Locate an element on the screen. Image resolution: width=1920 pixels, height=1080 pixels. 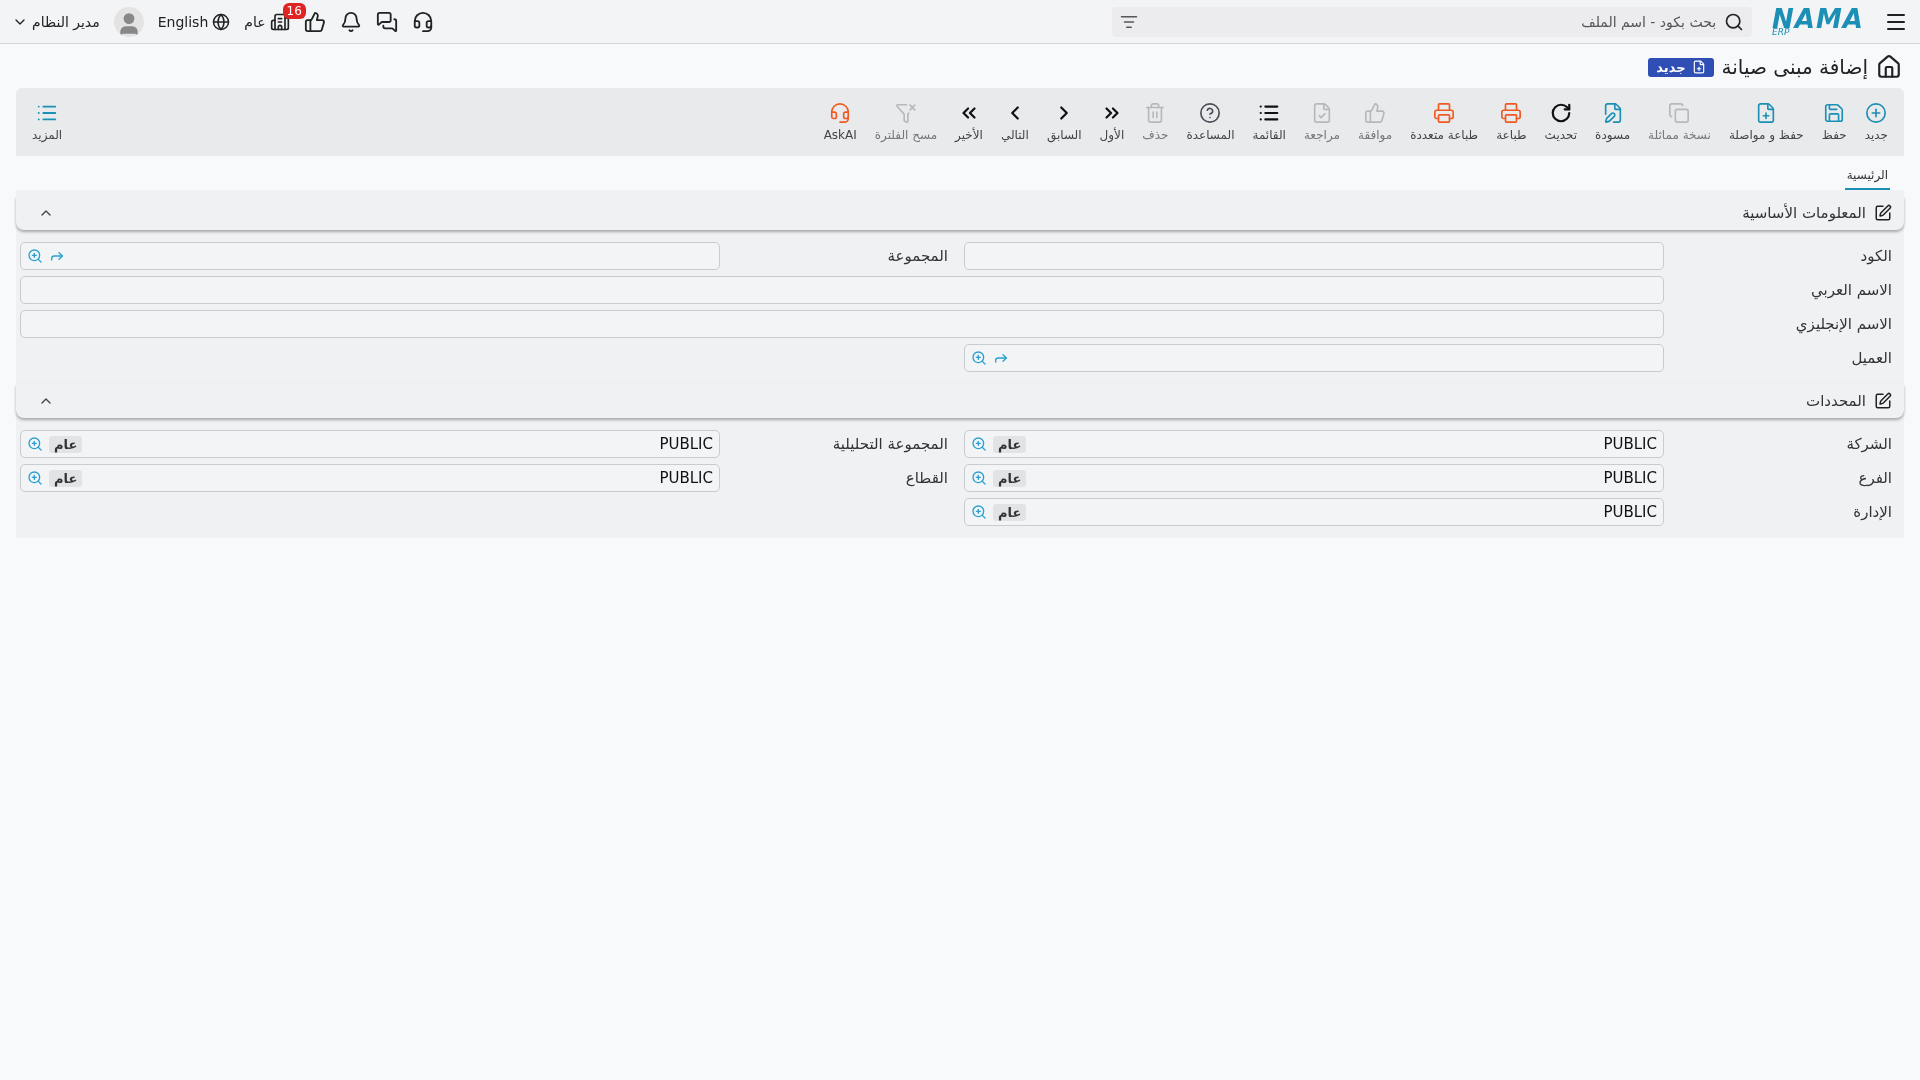
toolbar-button: الأول is located at coordinates (1112, 122).